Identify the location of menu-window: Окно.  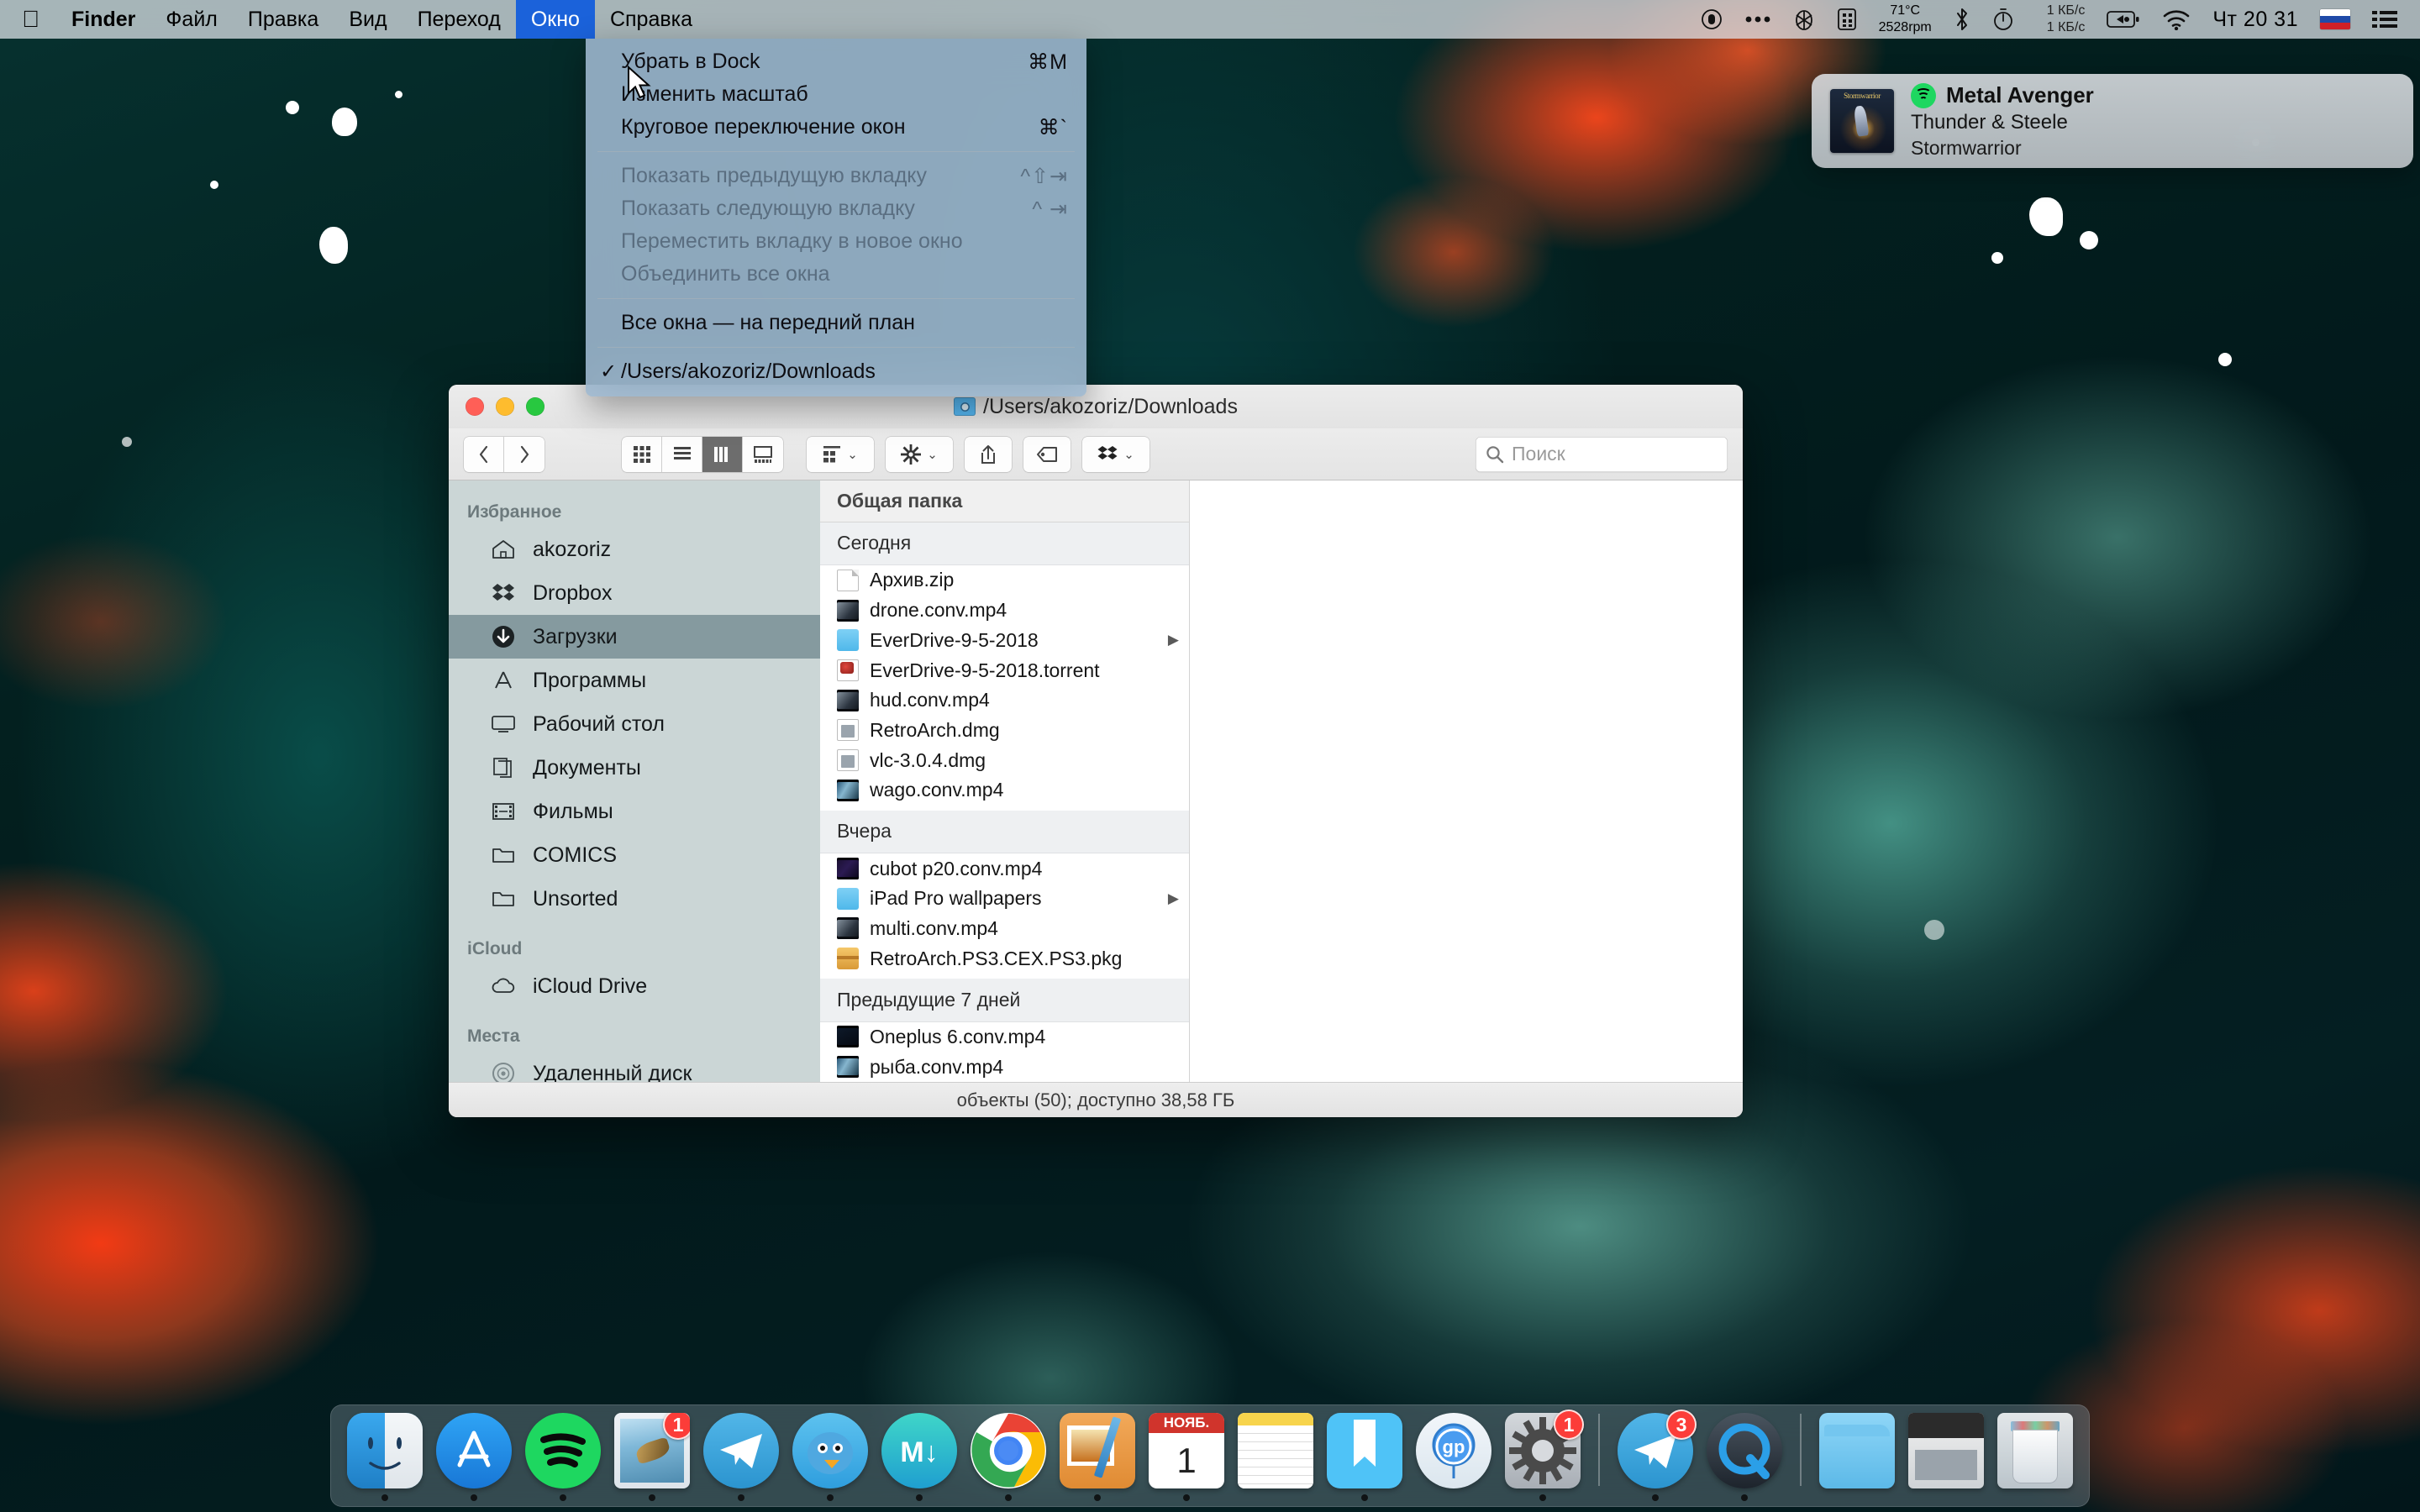
(555, 19).